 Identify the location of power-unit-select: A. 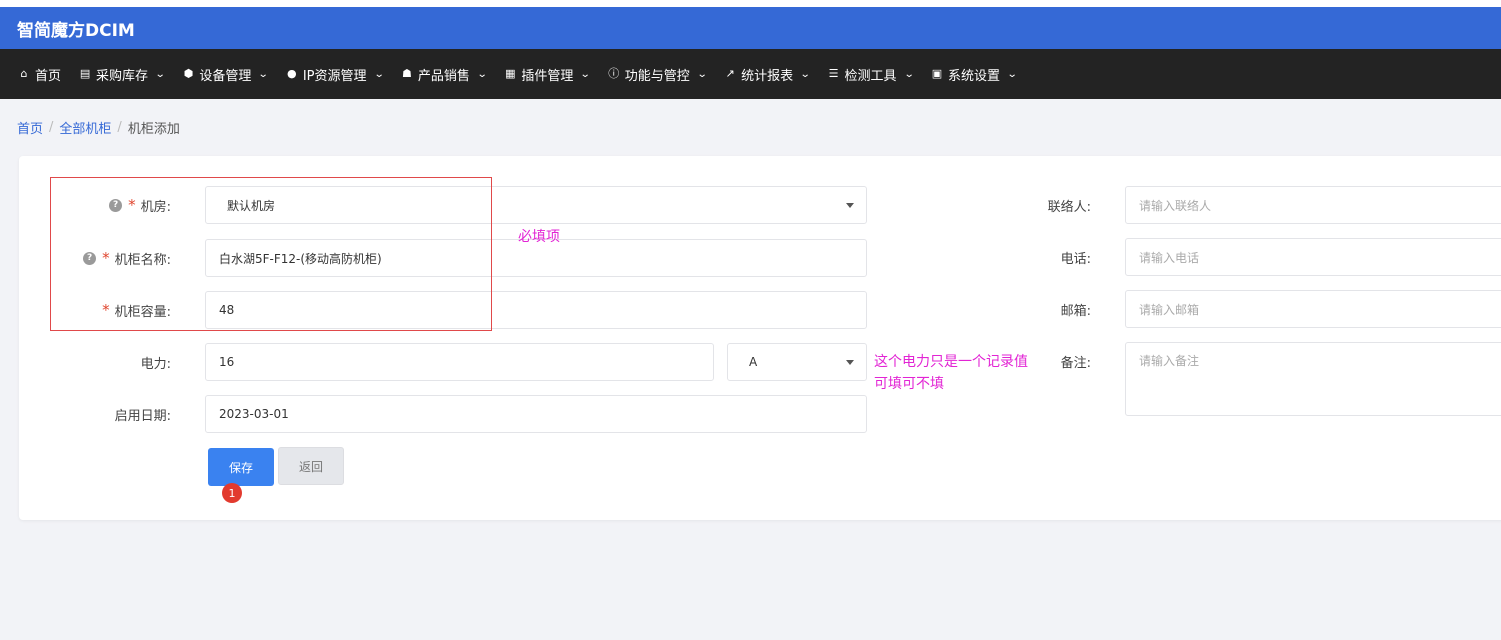
(797, 362).